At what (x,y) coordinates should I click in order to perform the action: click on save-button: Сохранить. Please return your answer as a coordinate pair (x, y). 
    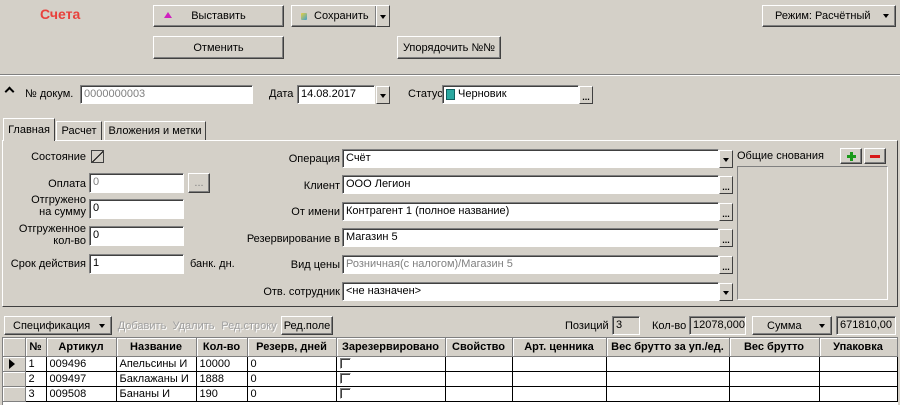
    Looking at the image, I should click on (334, 16).